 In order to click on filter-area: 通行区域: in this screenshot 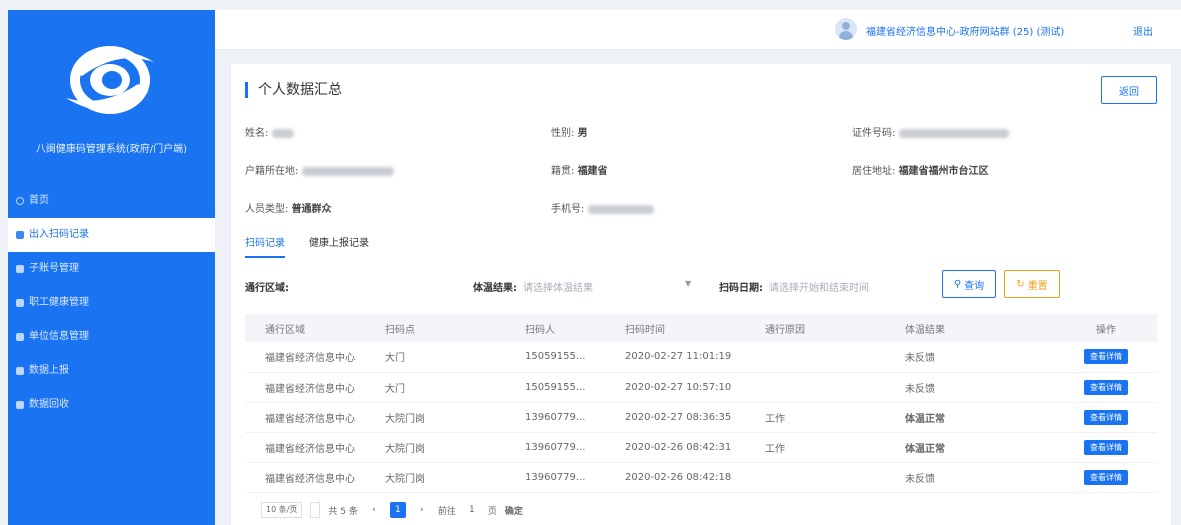, I will do `click(267, 286)`.